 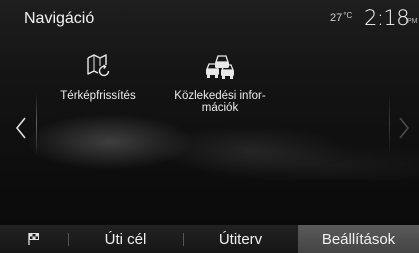 I want to click on tab-flag, so click(x=34, y=239).